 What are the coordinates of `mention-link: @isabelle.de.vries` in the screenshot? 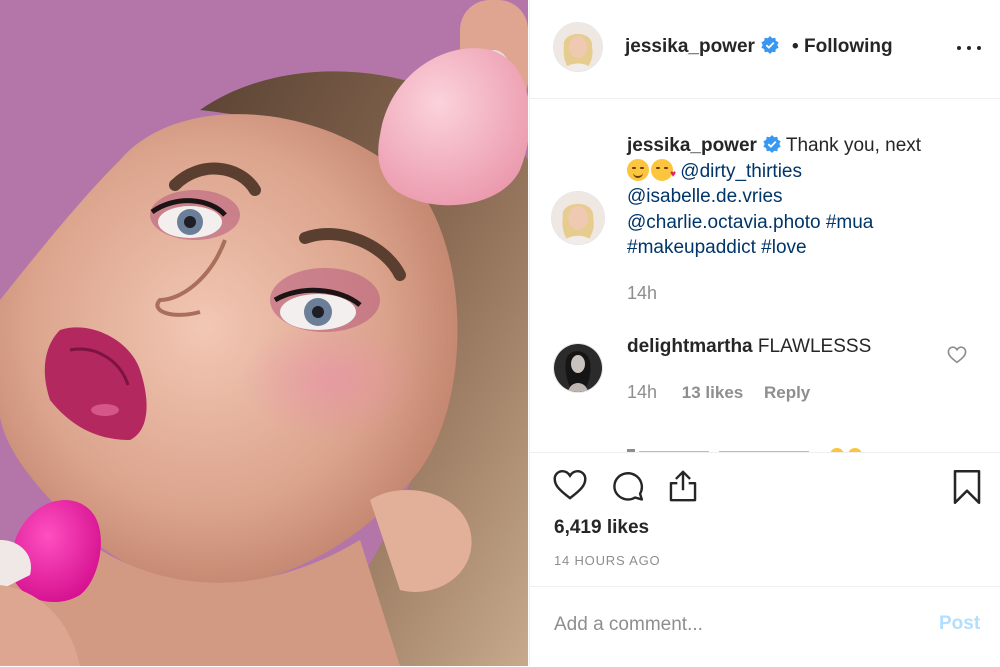 It's located at (705, 196).